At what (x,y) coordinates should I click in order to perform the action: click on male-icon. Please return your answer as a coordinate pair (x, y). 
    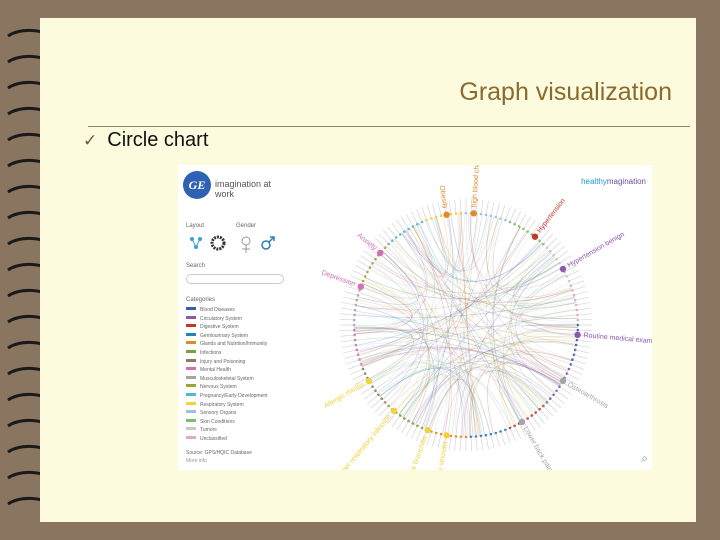
    Looking at the image, I should click on (268, 243).